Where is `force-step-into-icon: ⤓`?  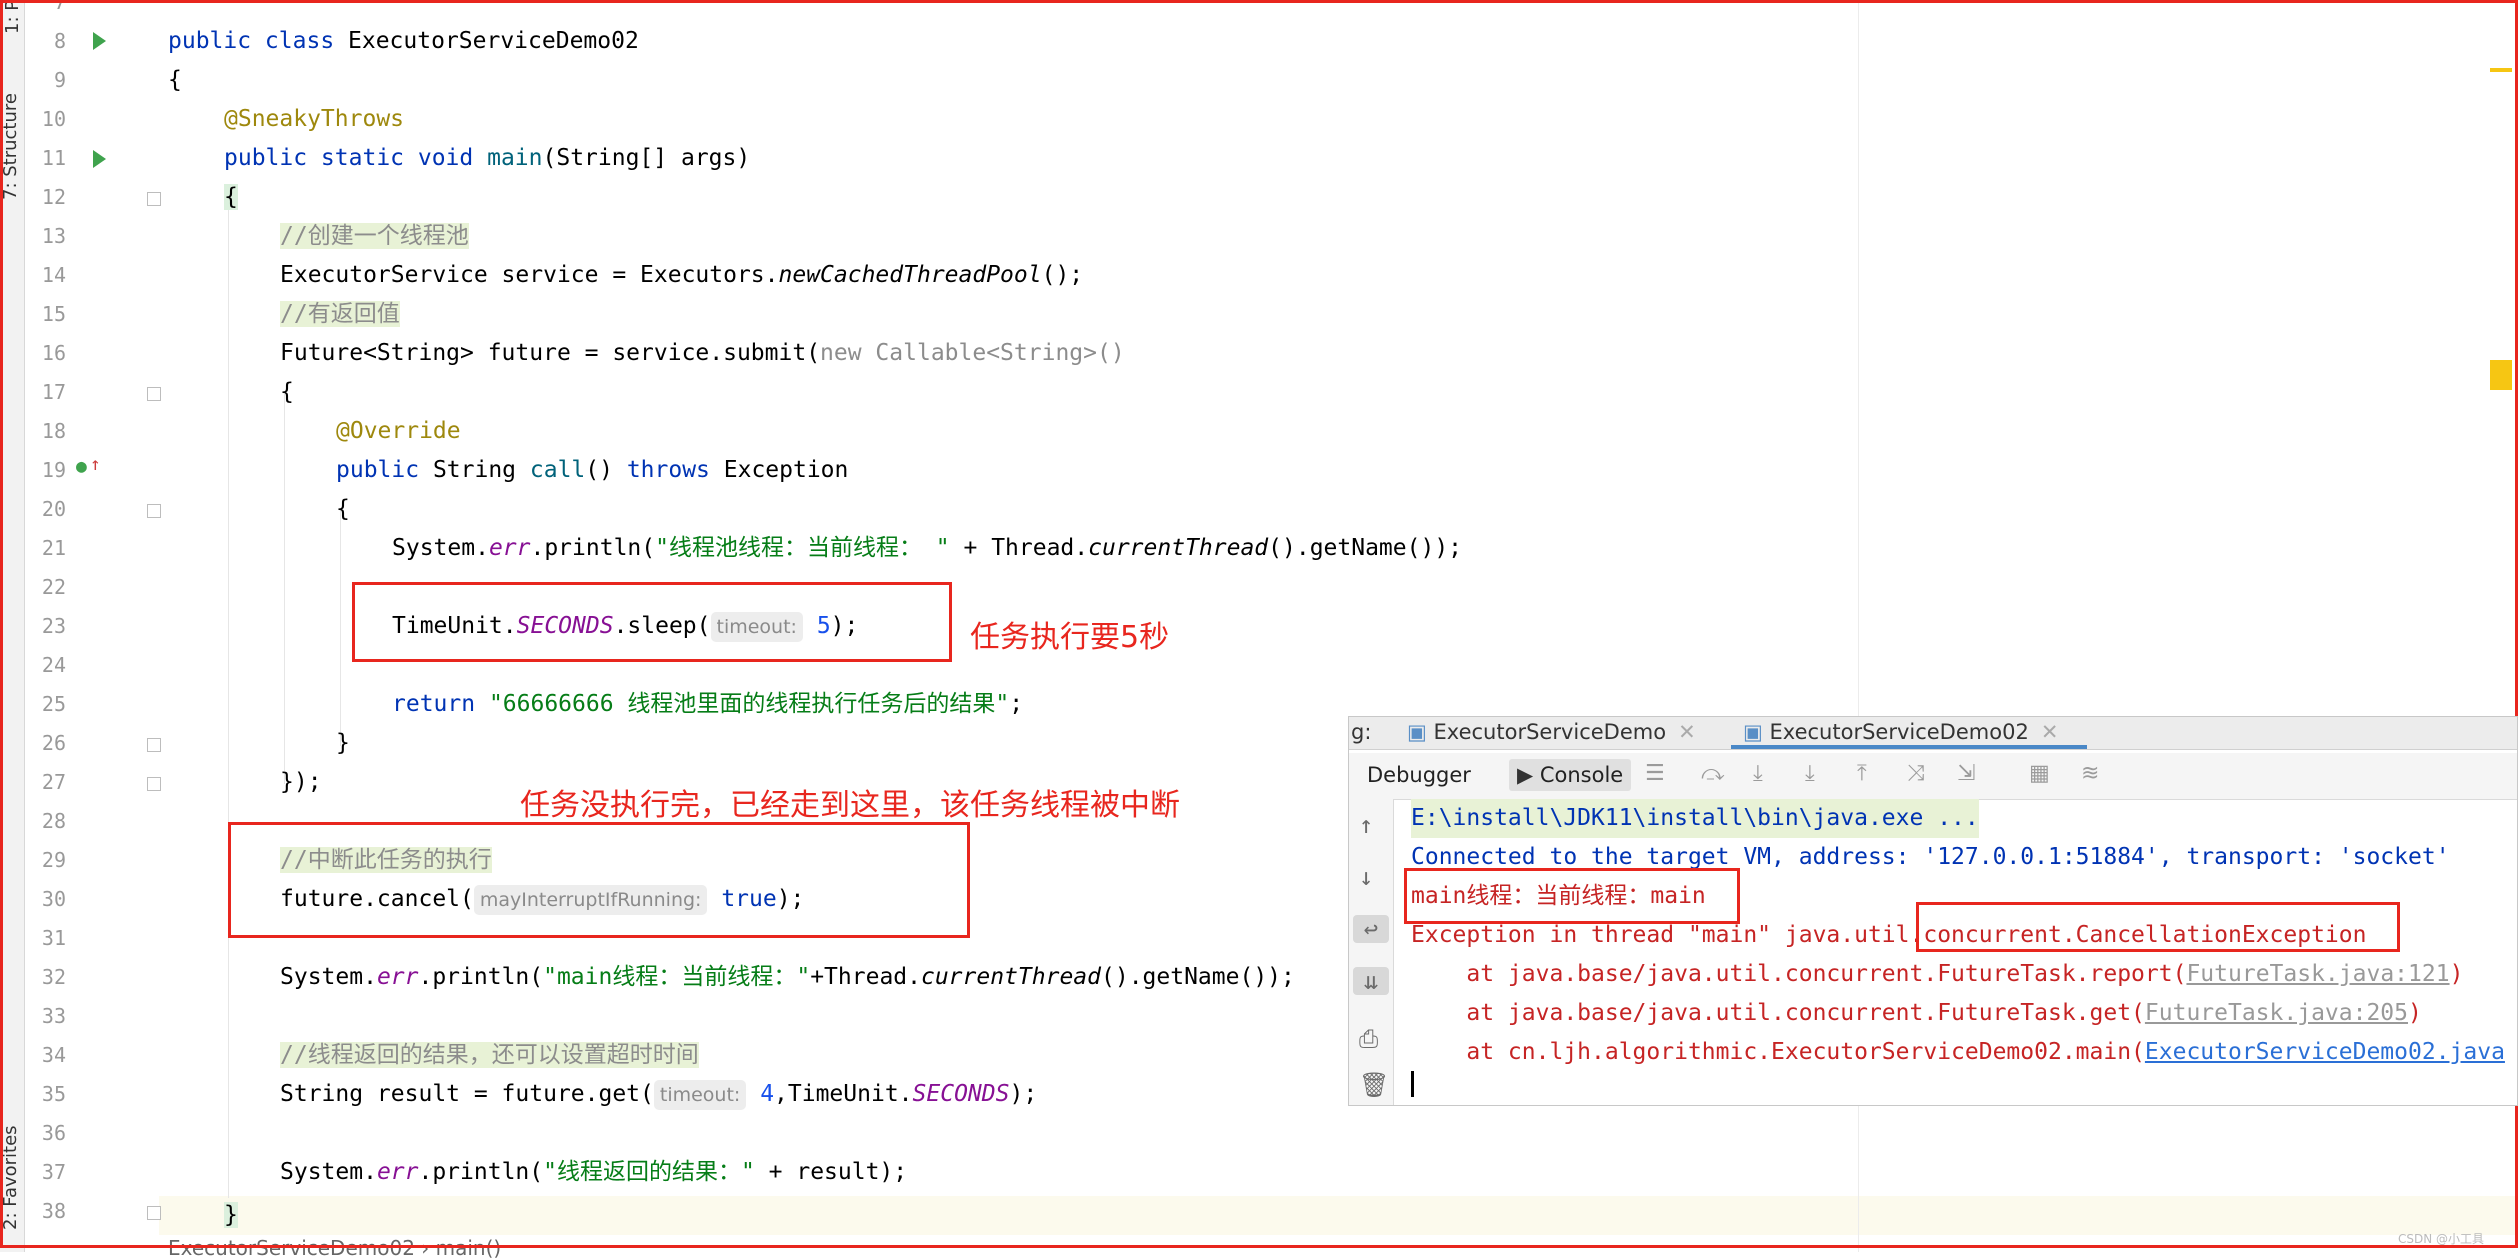 force-step-into-icon: ⤓ is located at coordinates (1810, 773).